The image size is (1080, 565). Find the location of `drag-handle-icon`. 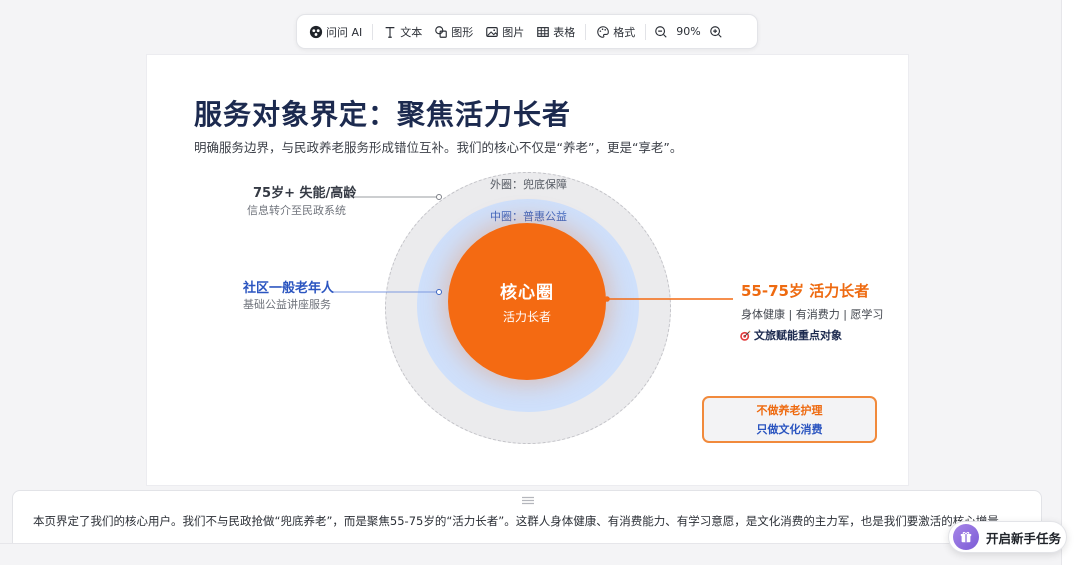

drag-handle-icon is located at coordinates (528, 500).